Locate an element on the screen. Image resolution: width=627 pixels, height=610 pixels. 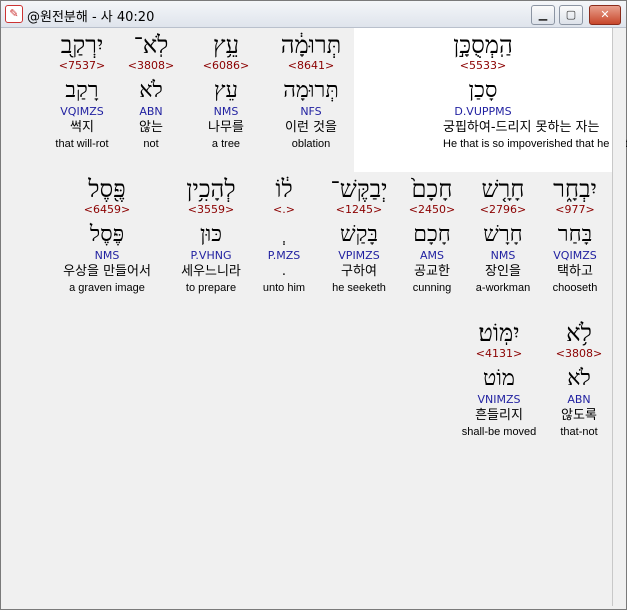
english-gloss: cunning is located at coordinates (432, 288).